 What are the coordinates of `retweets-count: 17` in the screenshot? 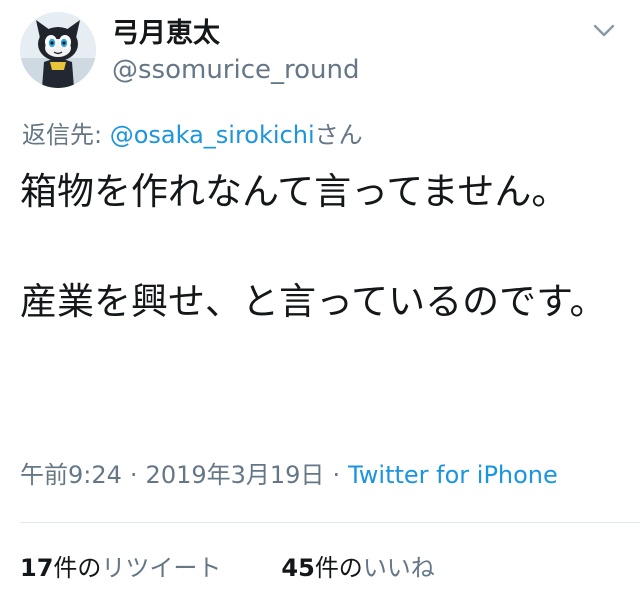 It's located at (37, 568).